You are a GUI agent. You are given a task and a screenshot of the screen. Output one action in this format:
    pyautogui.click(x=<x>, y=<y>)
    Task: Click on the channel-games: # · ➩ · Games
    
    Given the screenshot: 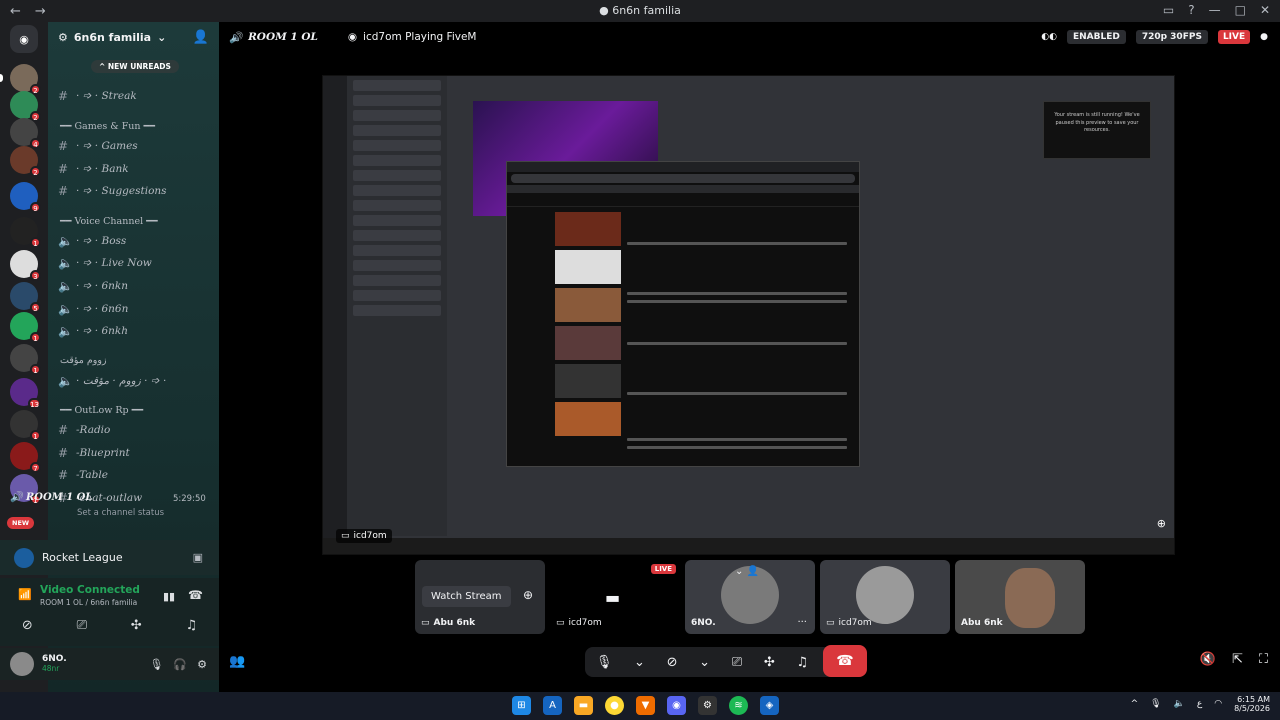 What is the action you would take?
    pyautogui.click(x=98, y=146)
    